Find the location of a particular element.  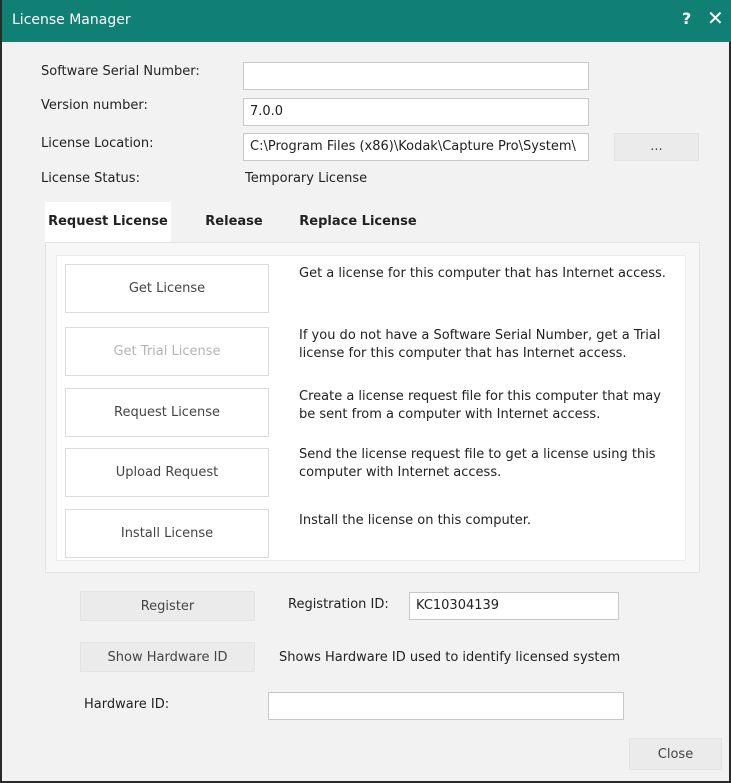

version-number-label: Version number: is located at coordinates (94, 105).